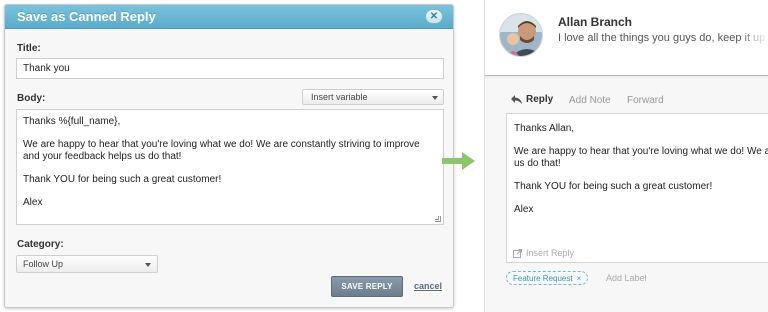 The image size is (768, 312). Describe the element at coordinates (87, 264) in the screenshot. I see `category-select: Follow Up` at that location.